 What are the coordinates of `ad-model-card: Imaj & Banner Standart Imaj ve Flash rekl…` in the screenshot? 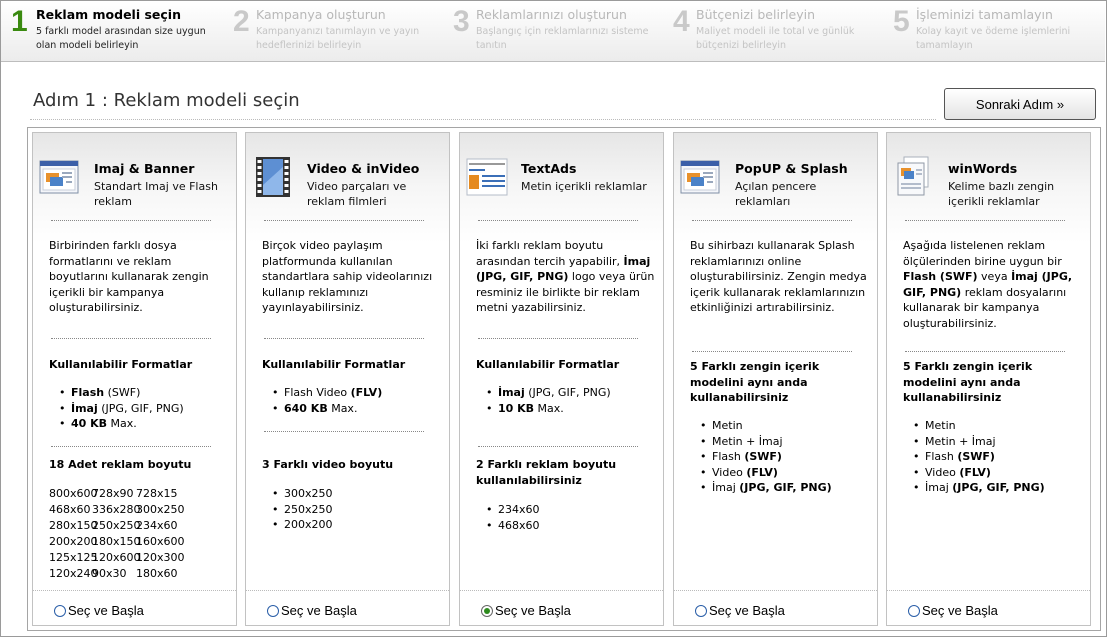 It's located at (134, 379).